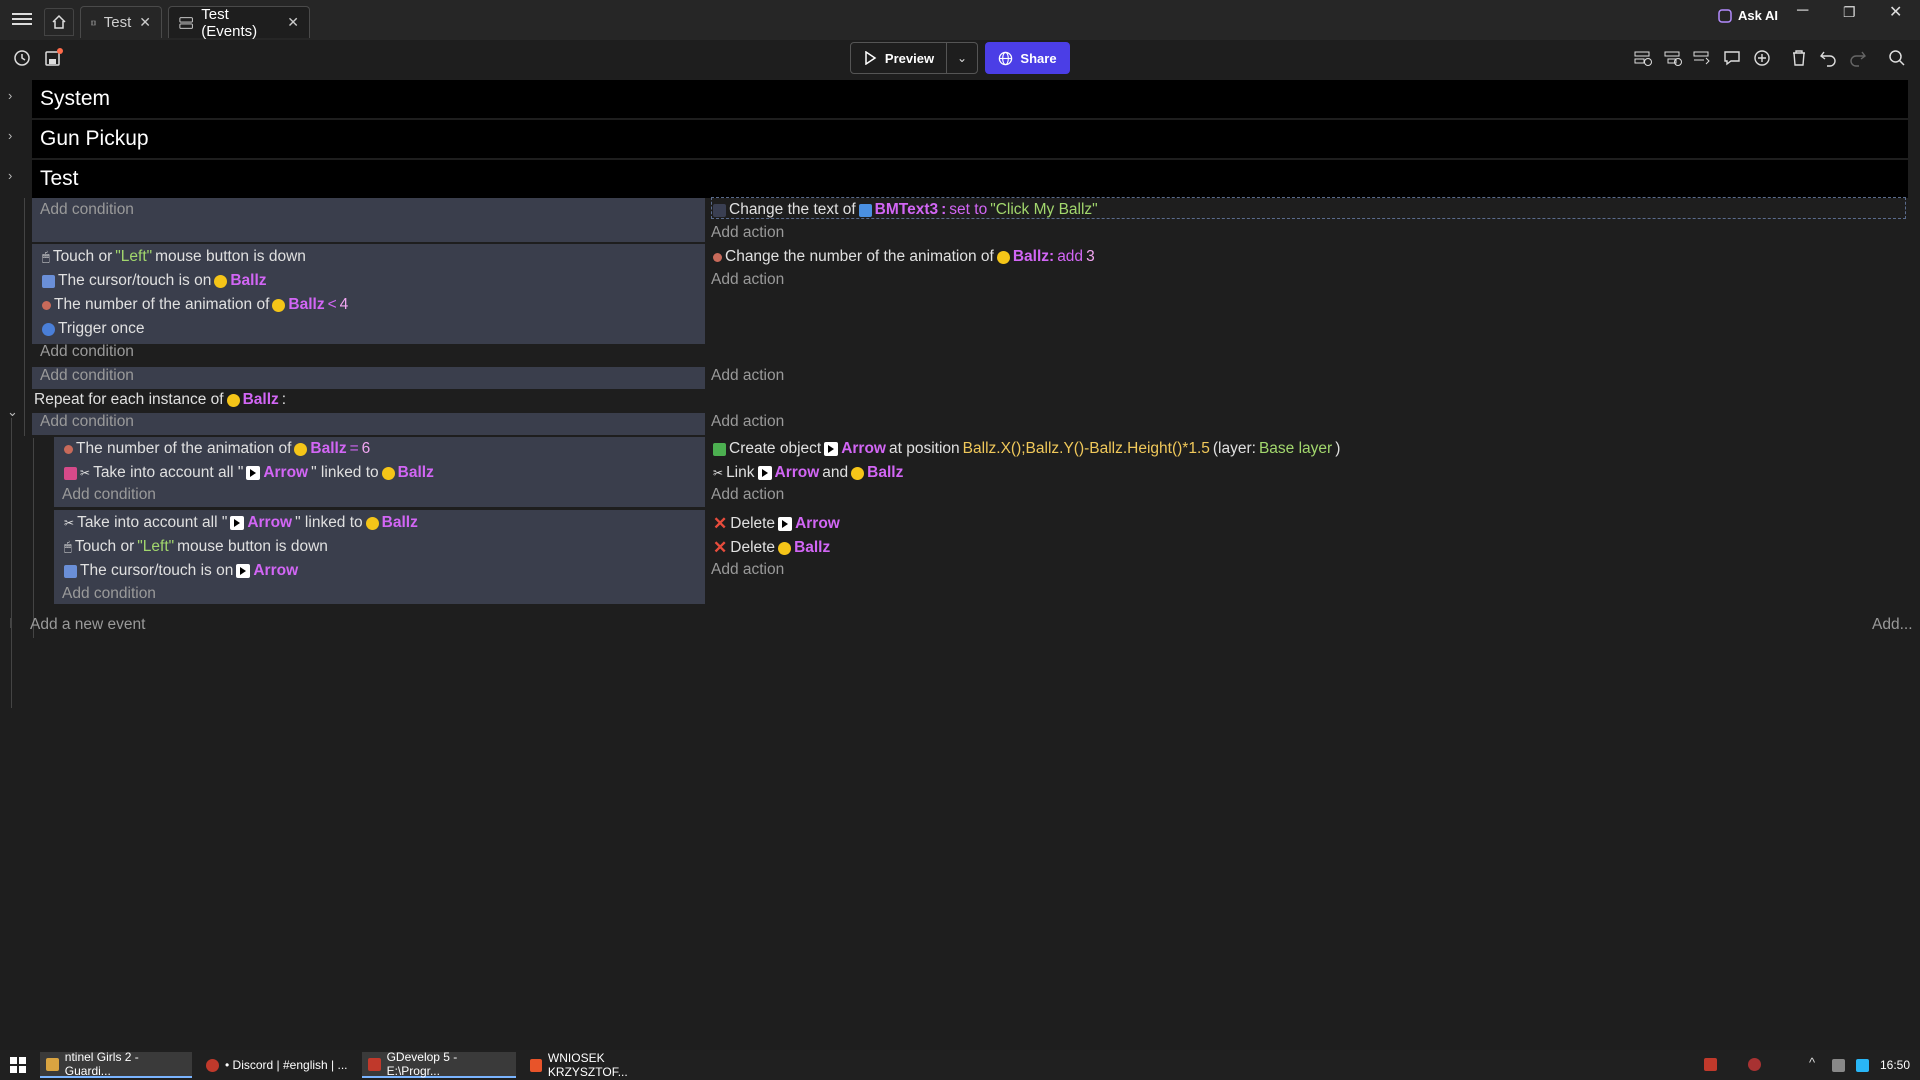  Describe the element at coordinates (101, 328) in the screenshot. I see `cond-text: Trigger once` at that location.